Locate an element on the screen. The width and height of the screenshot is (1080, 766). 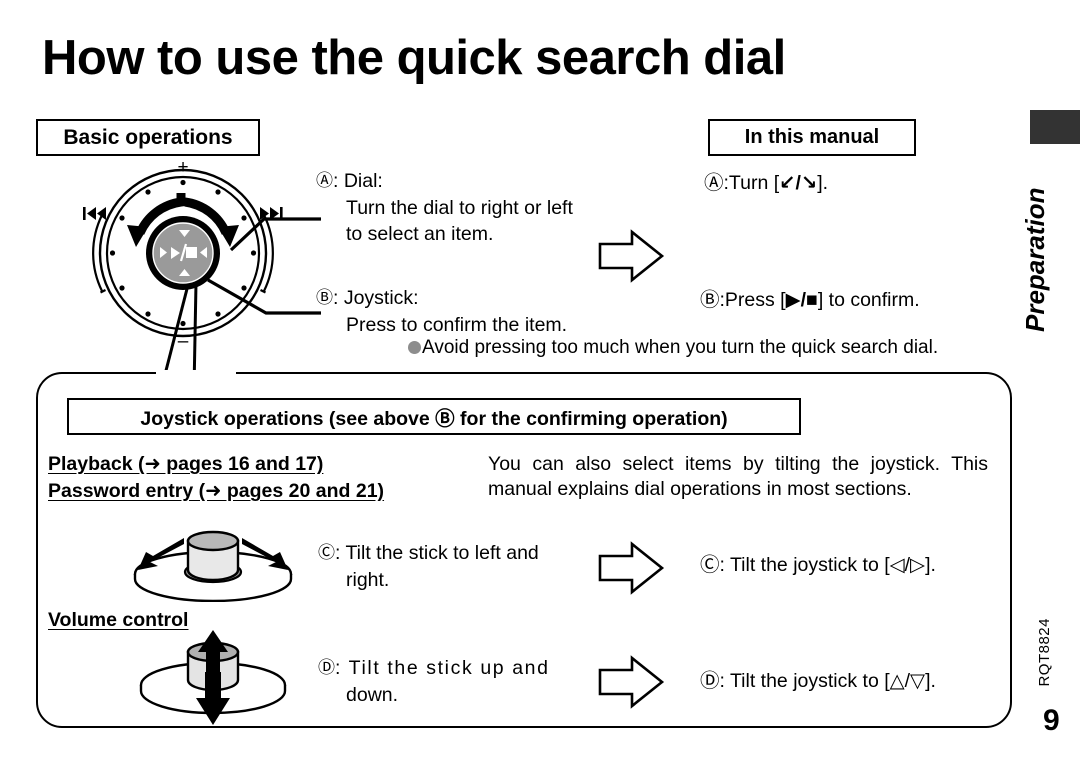
row-d-left-line2: down. is located at coordinates (372, 695).